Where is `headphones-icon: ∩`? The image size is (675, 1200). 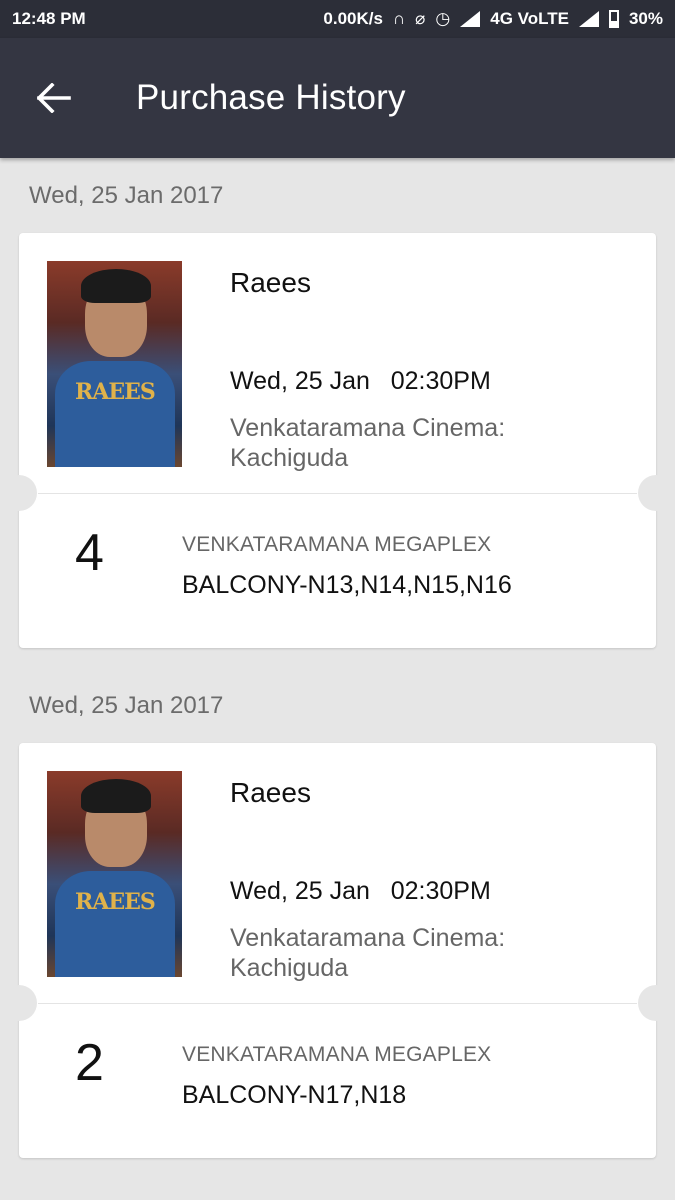 headphones-icon: ∩ is located at coordinates (399, 18).